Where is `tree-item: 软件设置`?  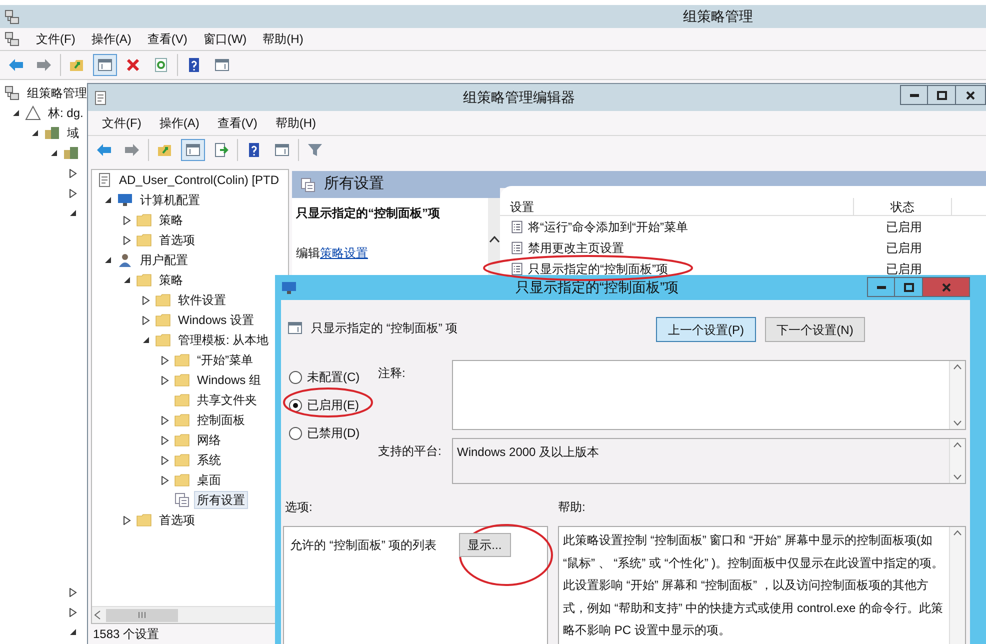
tree-item: 软件设置 is located at coordinates (202, 300).